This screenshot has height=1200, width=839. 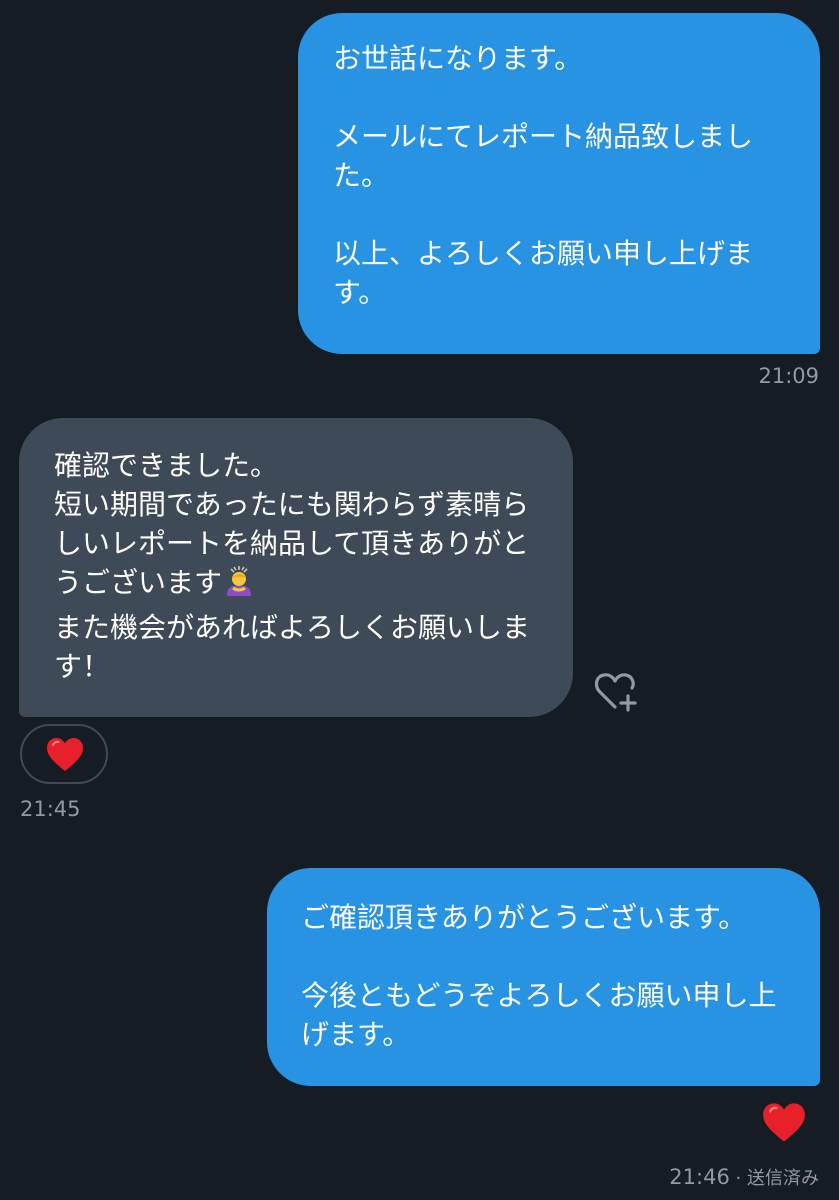 I want to click on sent-message-bubble: ご確認頂きありがとうございます。 今後ともどうぞよろしくお願い申し上げます。, so click(x=543, y=977).